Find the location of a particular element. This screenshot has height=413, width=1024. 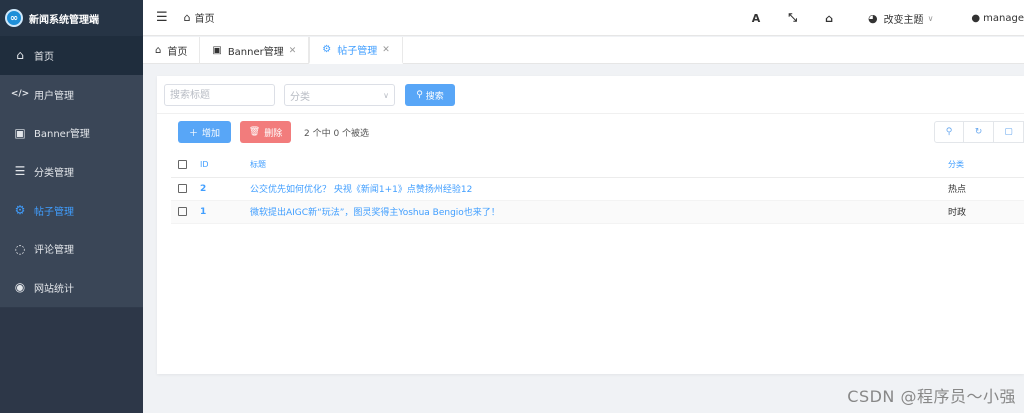

row-title-link: 微软提出AIGC新“玩法”，图灵奖得主Yoshua Bengio也来了！ is located at coordinates (599, 212).